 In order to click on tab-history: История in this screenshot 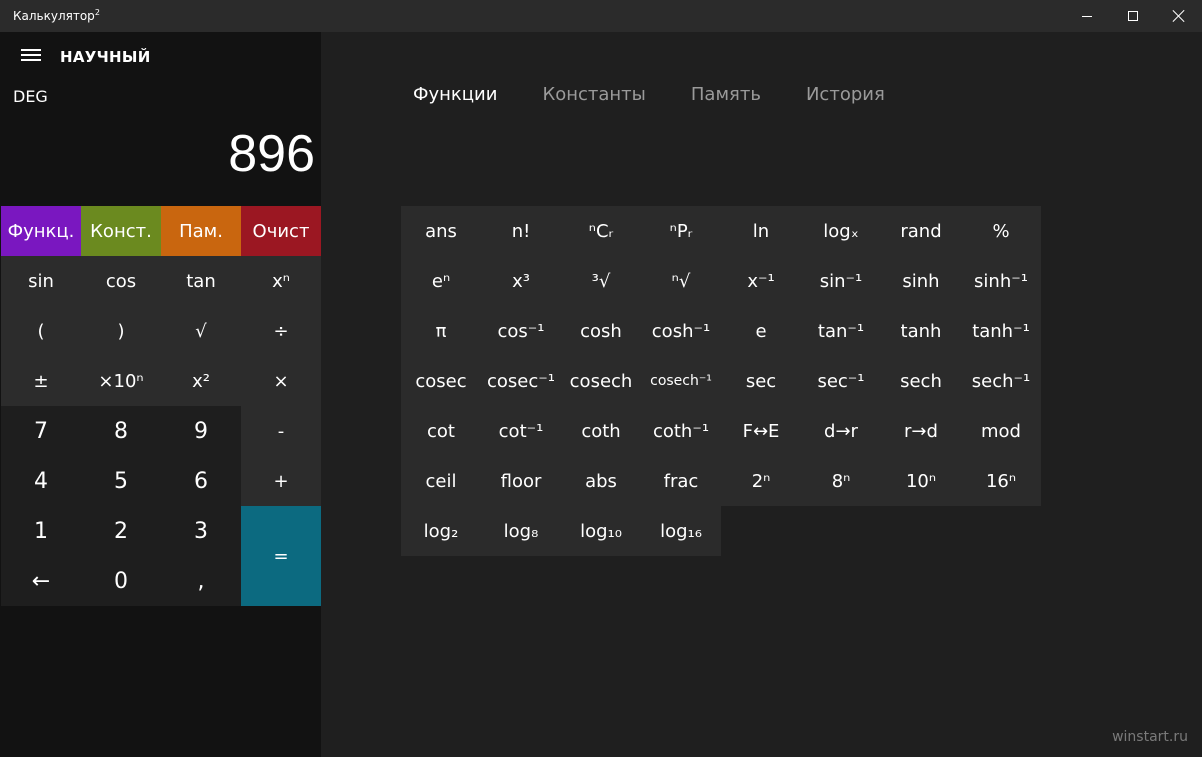, I will do `click(845, 94)`.